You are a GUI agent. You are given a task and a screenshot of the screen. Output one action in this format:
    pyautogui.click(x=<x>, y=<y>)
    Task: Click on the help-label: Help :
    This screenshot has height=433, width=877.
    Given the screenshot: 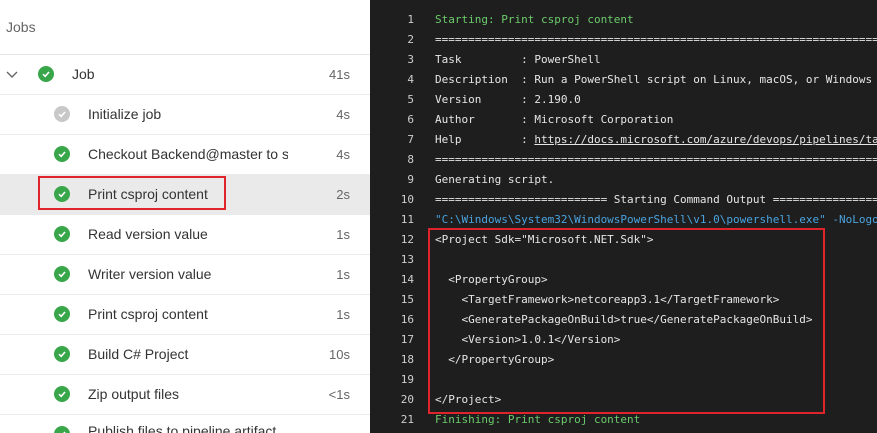 What is the action you would take?
    pyautogui.click(x=485, y=139)
    